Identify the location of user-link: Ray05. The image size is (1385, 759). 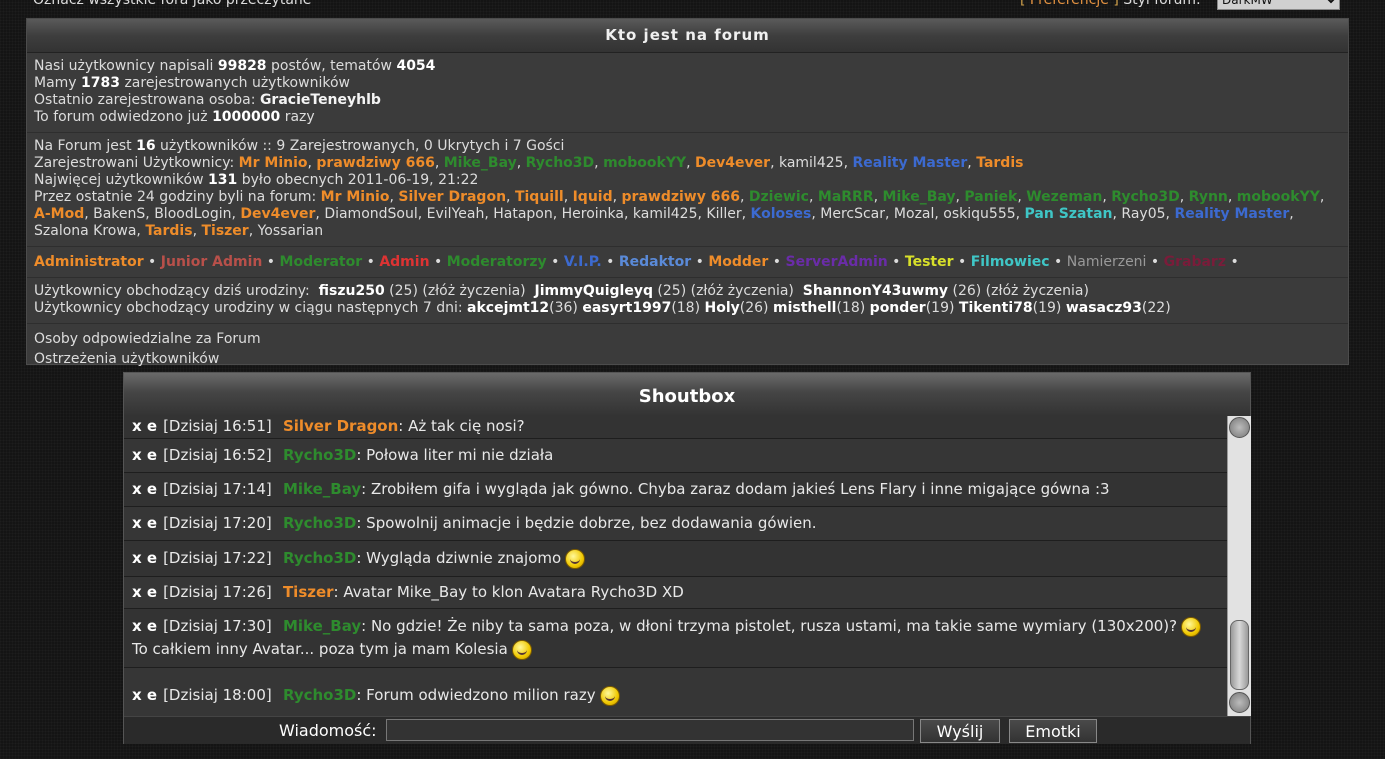
(1143, 214).